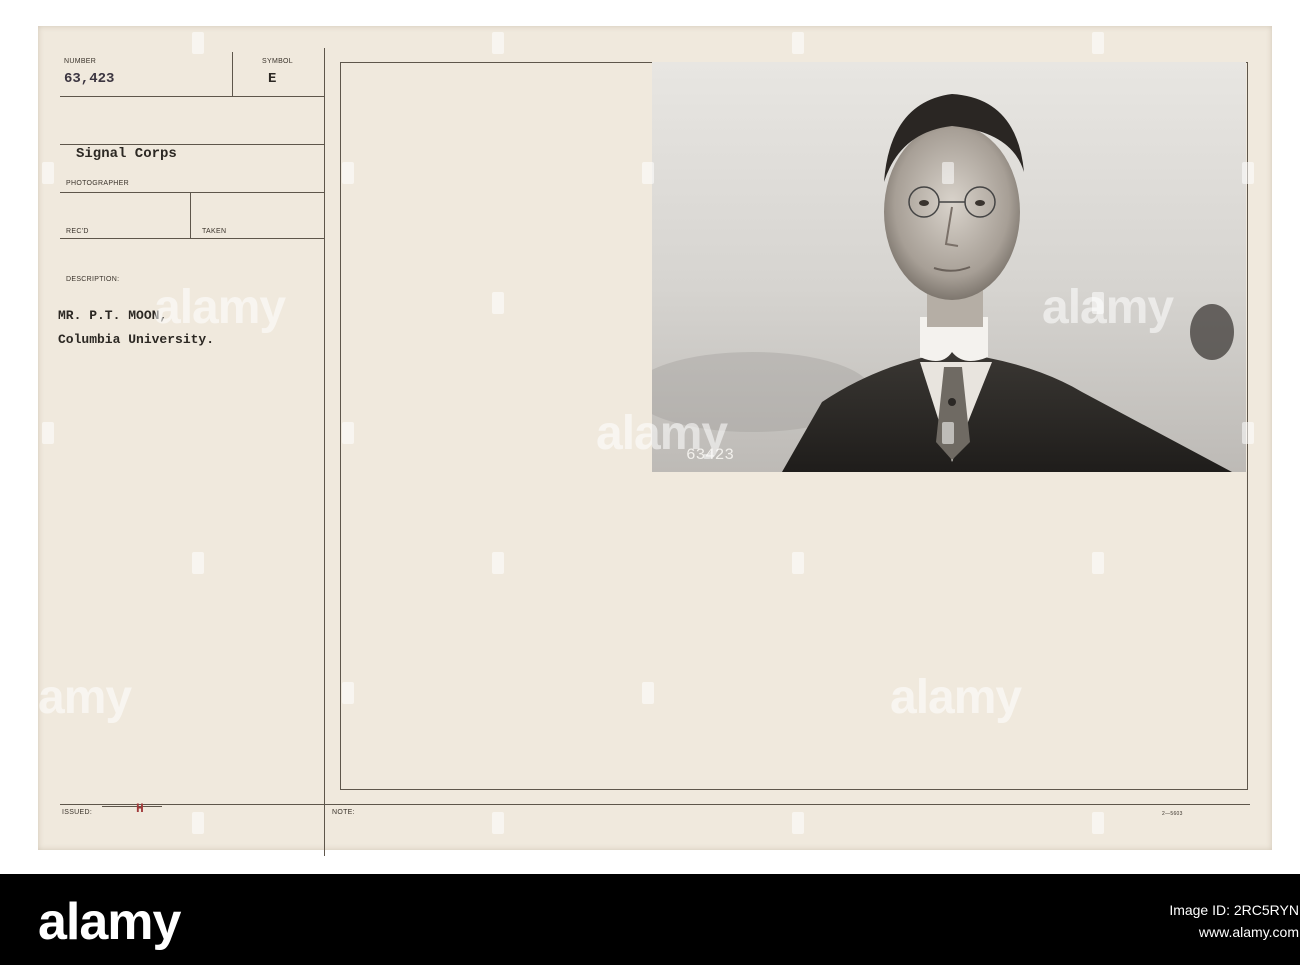 The image size is (1300, 965). I want to click on brand-logo: alamy, so click(109, 922).